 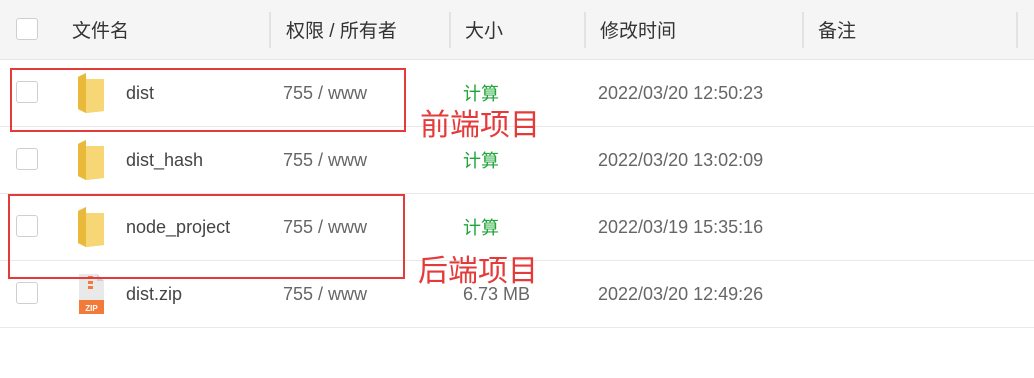 I want to click on frontend-annotation: 前端项目, so click(x=480, y=125).